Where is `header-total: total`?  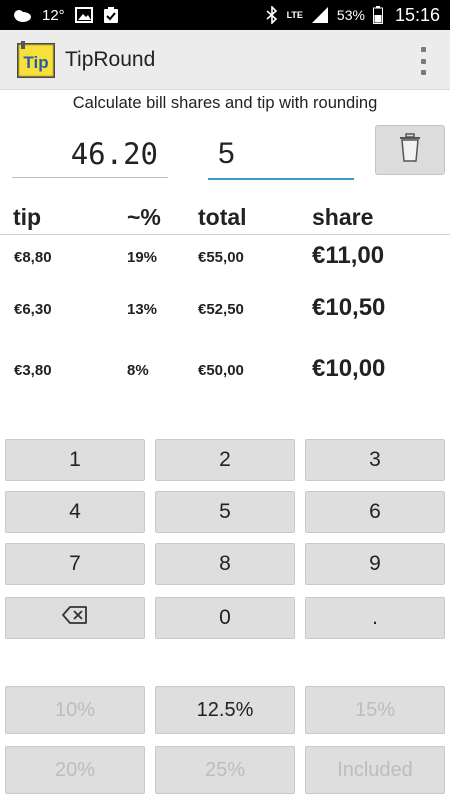
header-total: total is located at coordinates (222, 217).